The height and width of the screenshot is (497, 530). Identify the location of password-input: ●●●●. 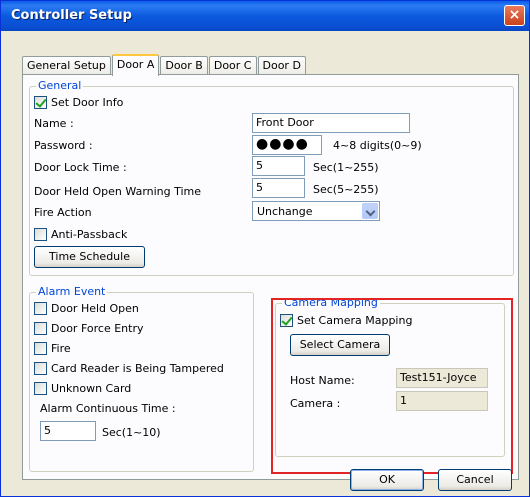
(287, 145).